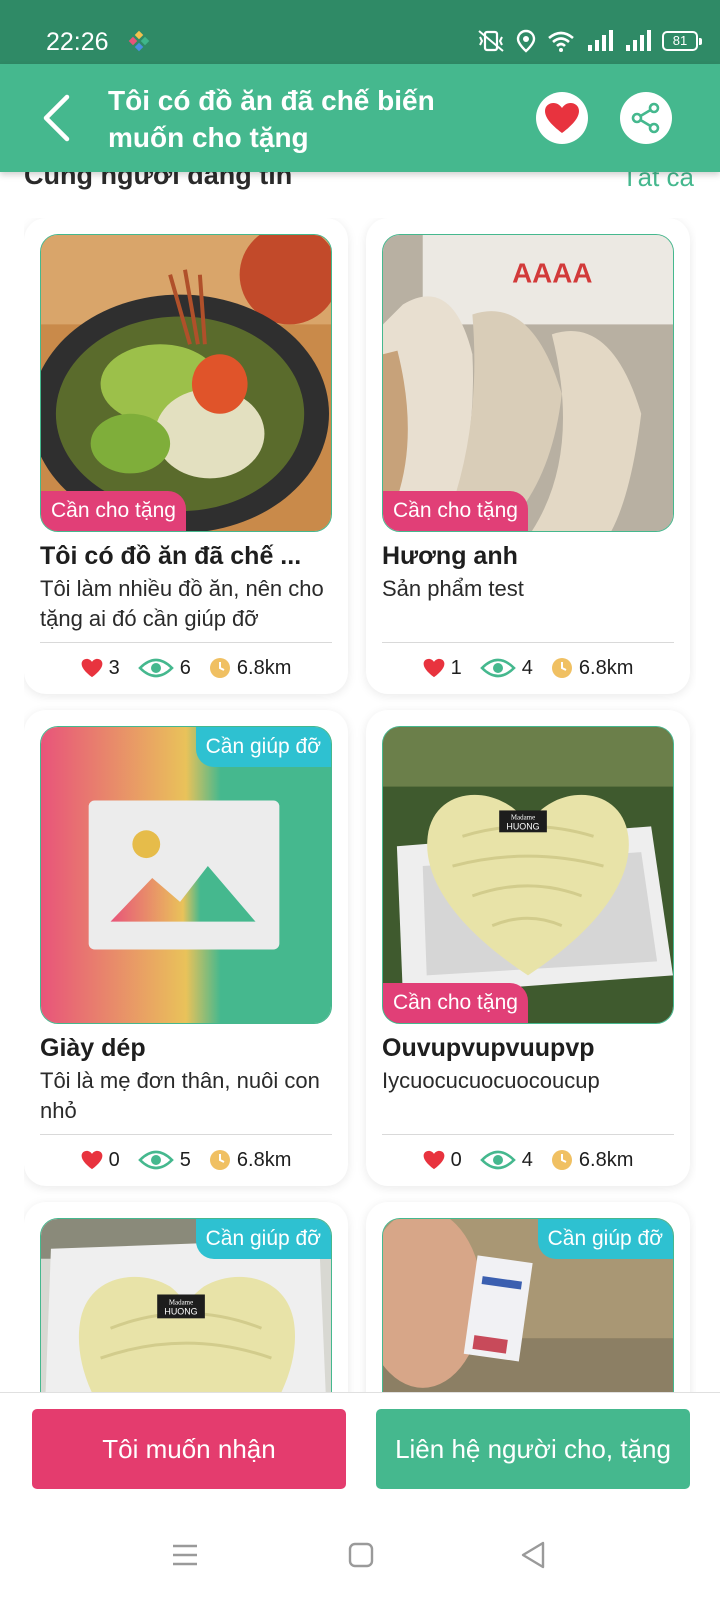  Describe the element at coordinates (271, 119) in the screenshot. I see `page-title: Tôi có đồ ăn đã chế biến muốn cho tặng` at that location.